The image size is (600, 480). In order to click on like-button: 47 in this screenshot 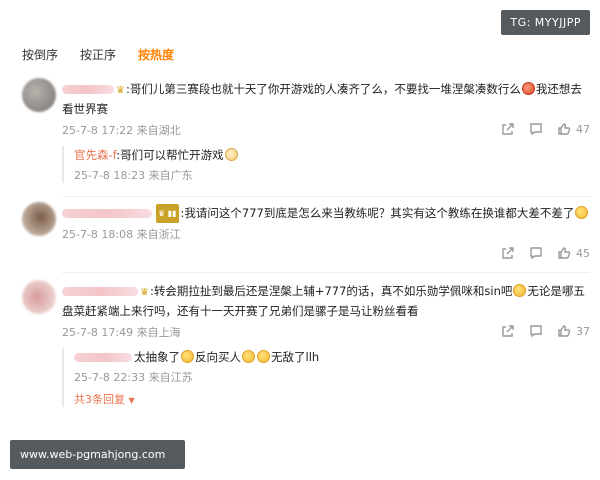, I will do `click(573, 129)`.